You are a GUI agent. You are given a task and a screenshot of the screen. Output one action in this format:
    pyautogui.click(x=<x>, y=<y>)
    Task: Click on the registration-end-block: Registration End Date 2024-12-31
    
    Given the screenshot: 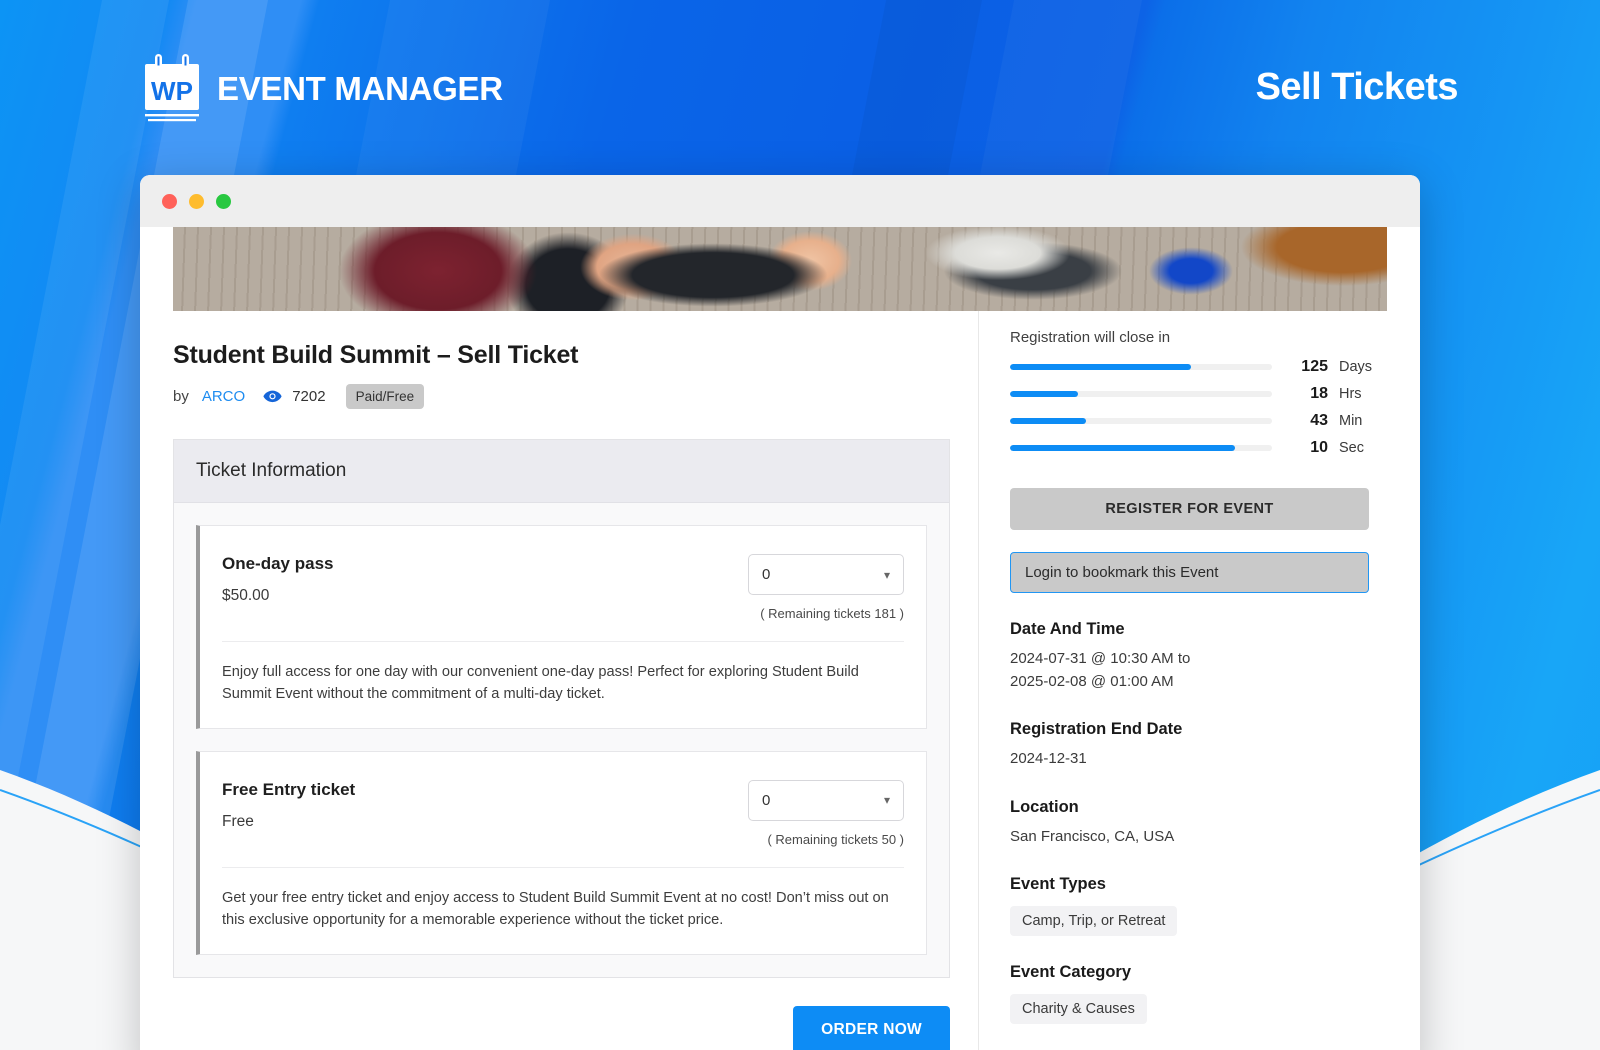 What is the action you would take?
    pyautogui.click(x=1198, y=745)
    